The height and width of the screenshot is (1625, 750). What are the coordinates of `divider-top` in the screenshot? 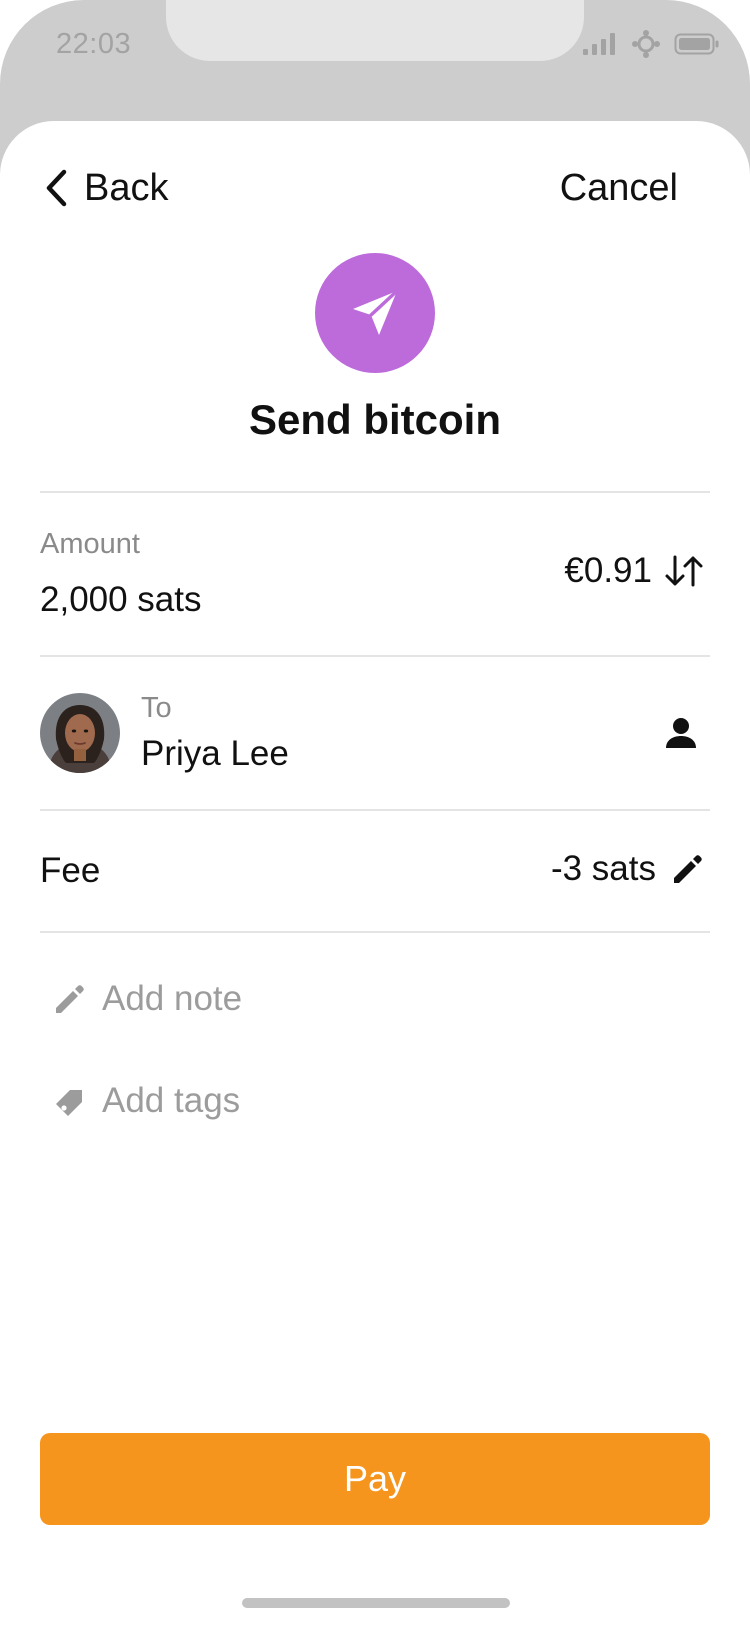 It's located at (375, 492).